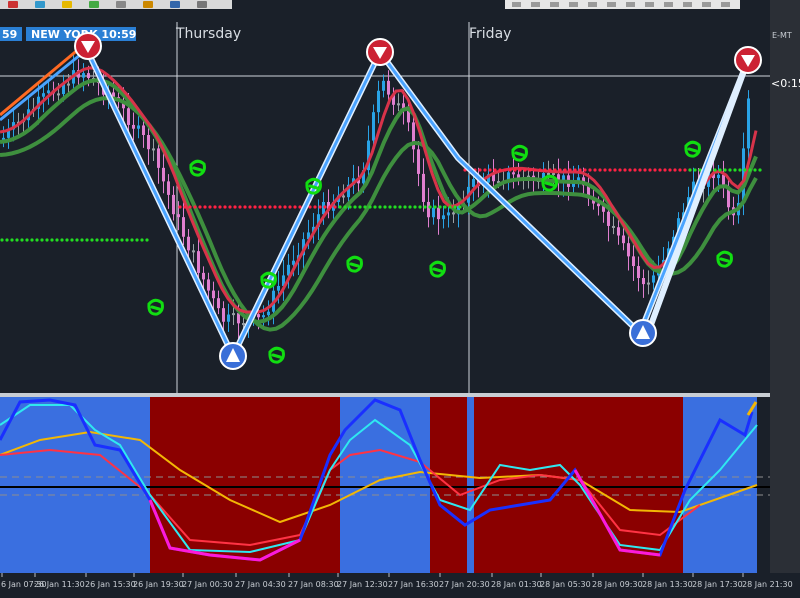  I want to click on time-tick-label: 28 Jan 09:30, so click(617, 584).